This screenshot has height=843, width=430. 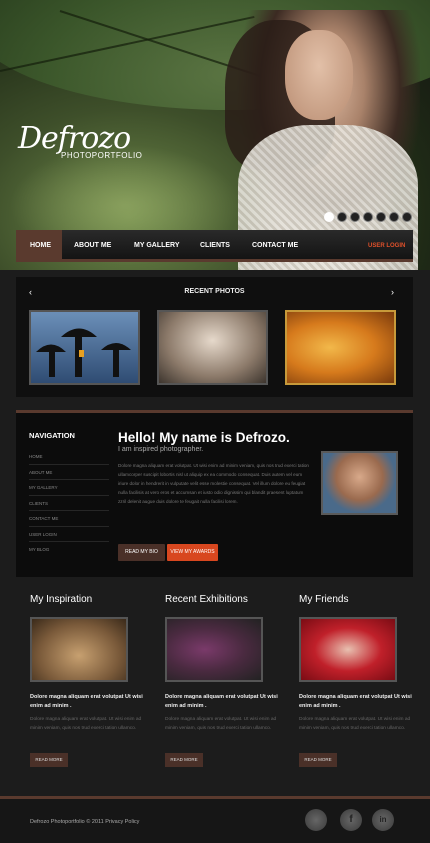 What do you see at coordinates (392, 292) in the screenshot?
I see `chevron-right-icon: ›` at bounding box center [392, 292].